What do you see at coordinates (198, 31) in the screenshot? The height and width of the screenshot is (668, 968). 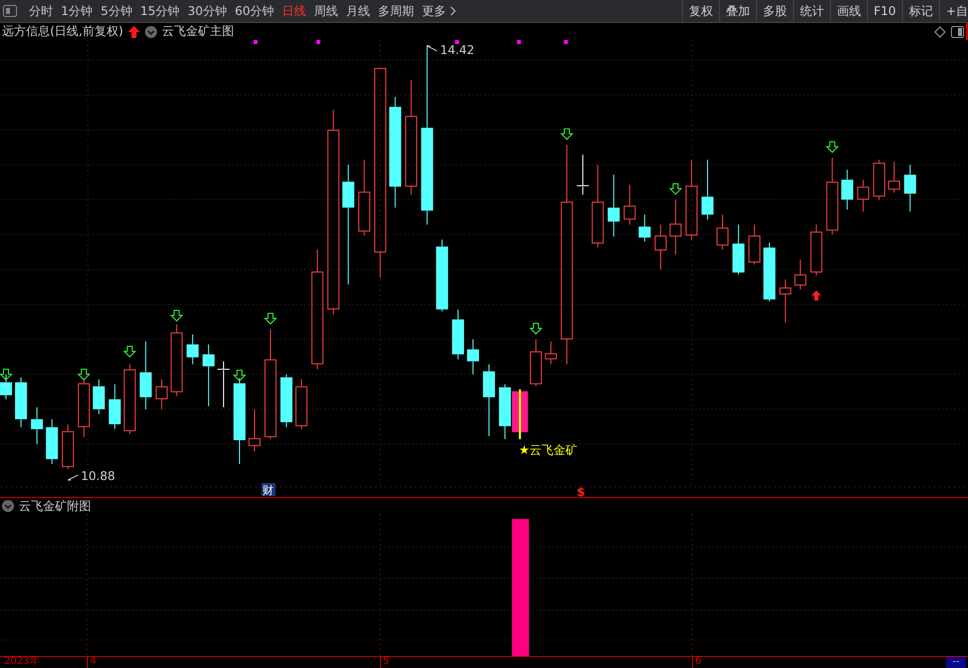 I see `indicator-name: 云飞金矿主图` at bounding box center [198, 31].